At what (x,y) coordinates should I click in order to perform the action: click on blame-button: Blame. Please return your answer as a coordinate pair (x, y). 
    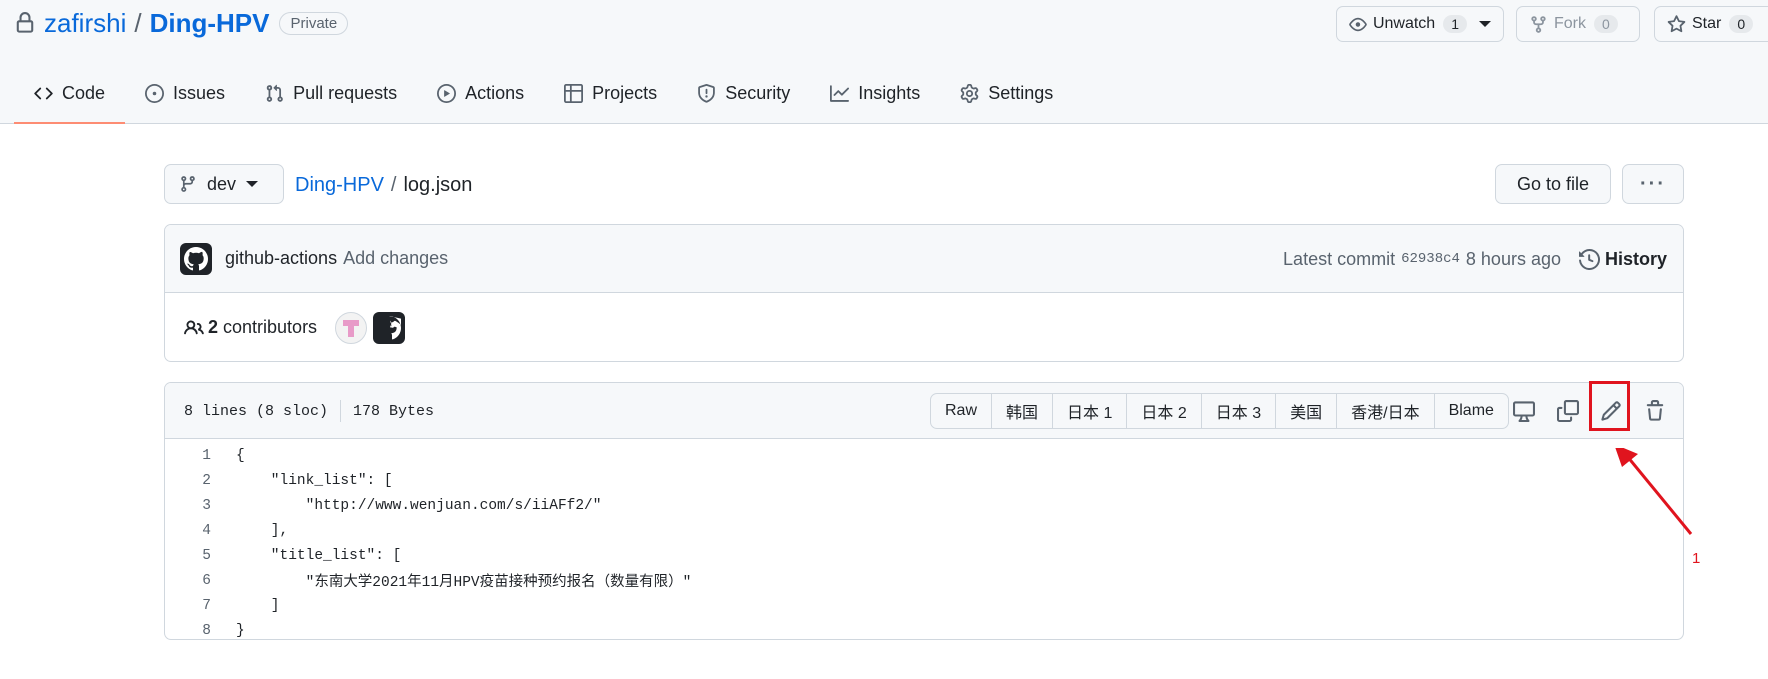
    Looking at the image, I should click on (1471, 411).